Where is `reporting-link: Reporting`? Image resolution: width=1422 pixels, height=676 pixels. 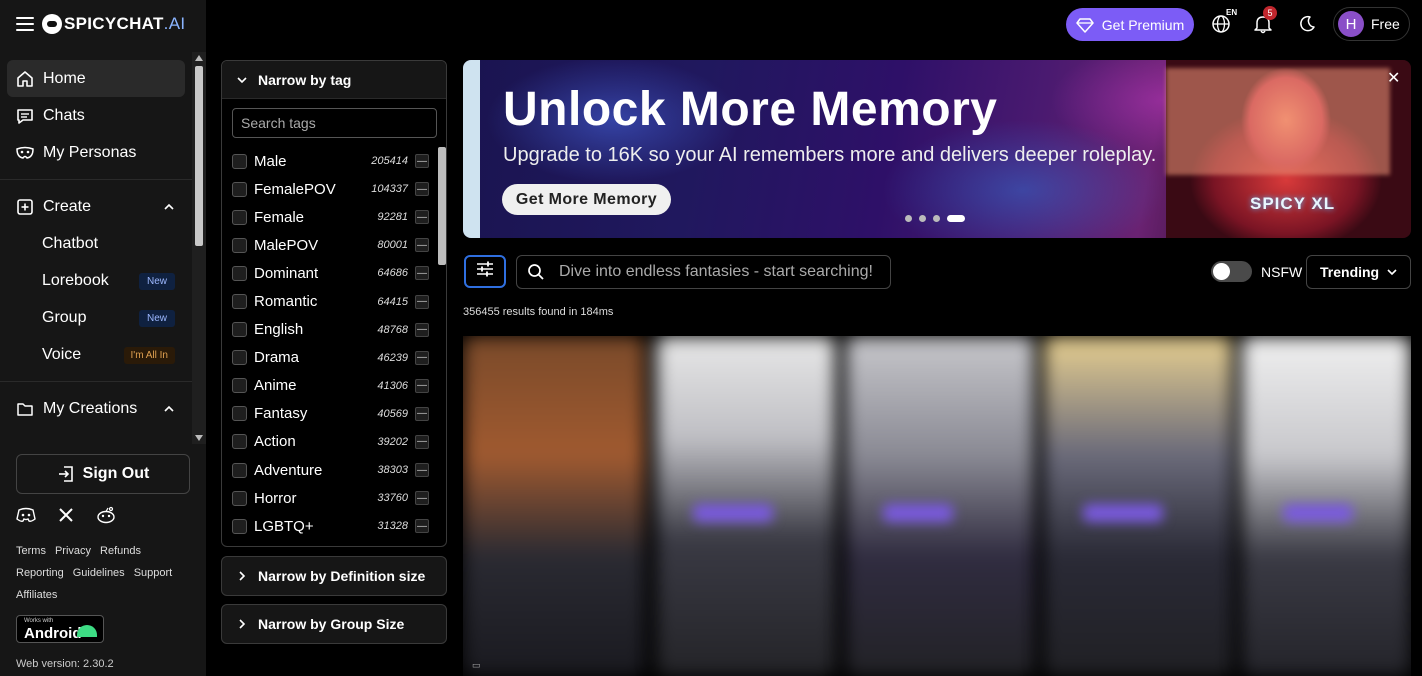 reporting-link: Reporting is located at coordinates (40, 573).